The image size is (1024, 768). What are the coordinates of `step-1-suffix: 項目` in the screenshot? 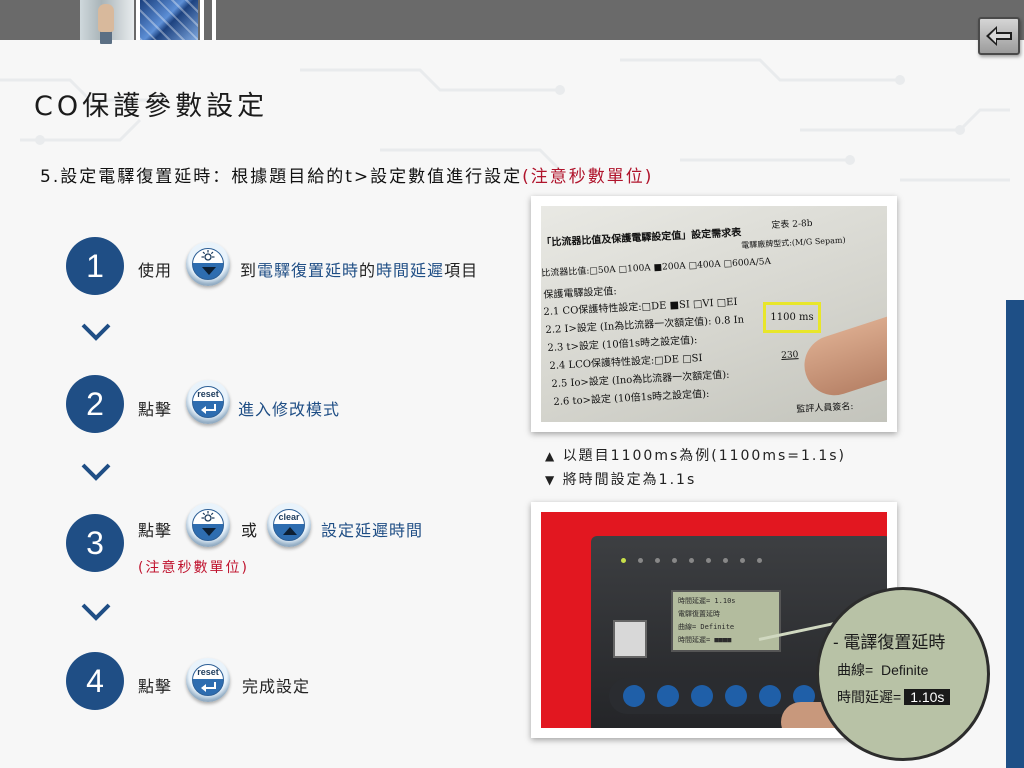 It's located at (461, 270).